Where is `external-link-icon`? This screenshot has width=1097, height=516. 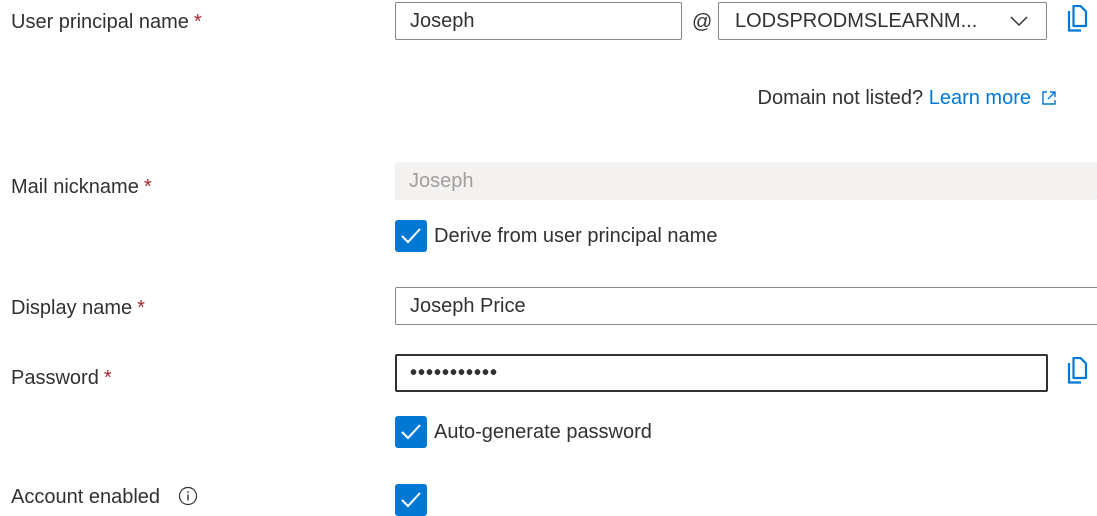 external-link-icon is located at coordinates (1049, 98).